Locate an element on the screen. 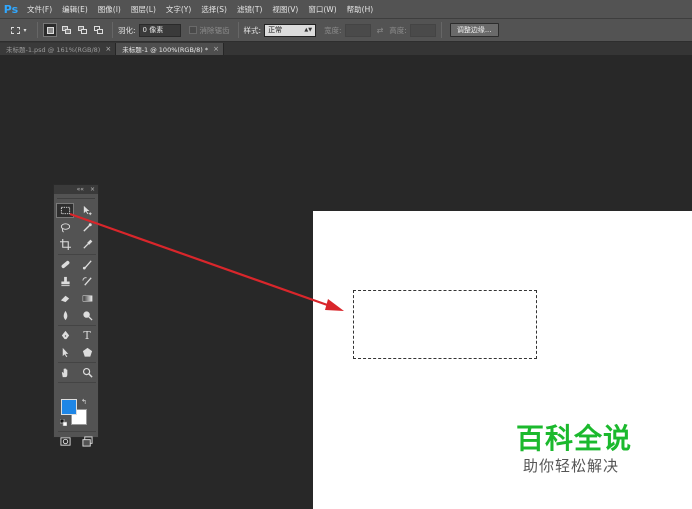  eraser-tool is located at coordinates (65, 298).